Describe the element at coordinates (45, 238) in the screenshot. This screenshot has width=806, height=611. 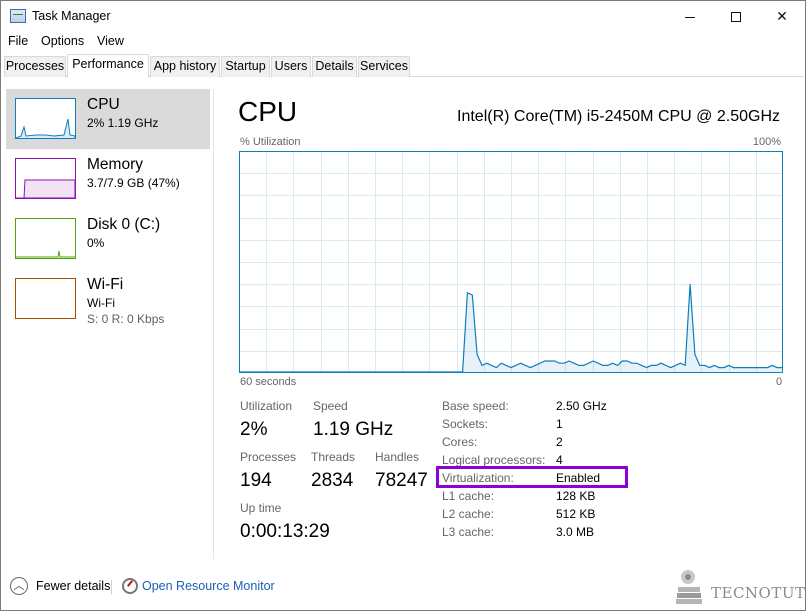
I see `disk-thumbnail` at that location.